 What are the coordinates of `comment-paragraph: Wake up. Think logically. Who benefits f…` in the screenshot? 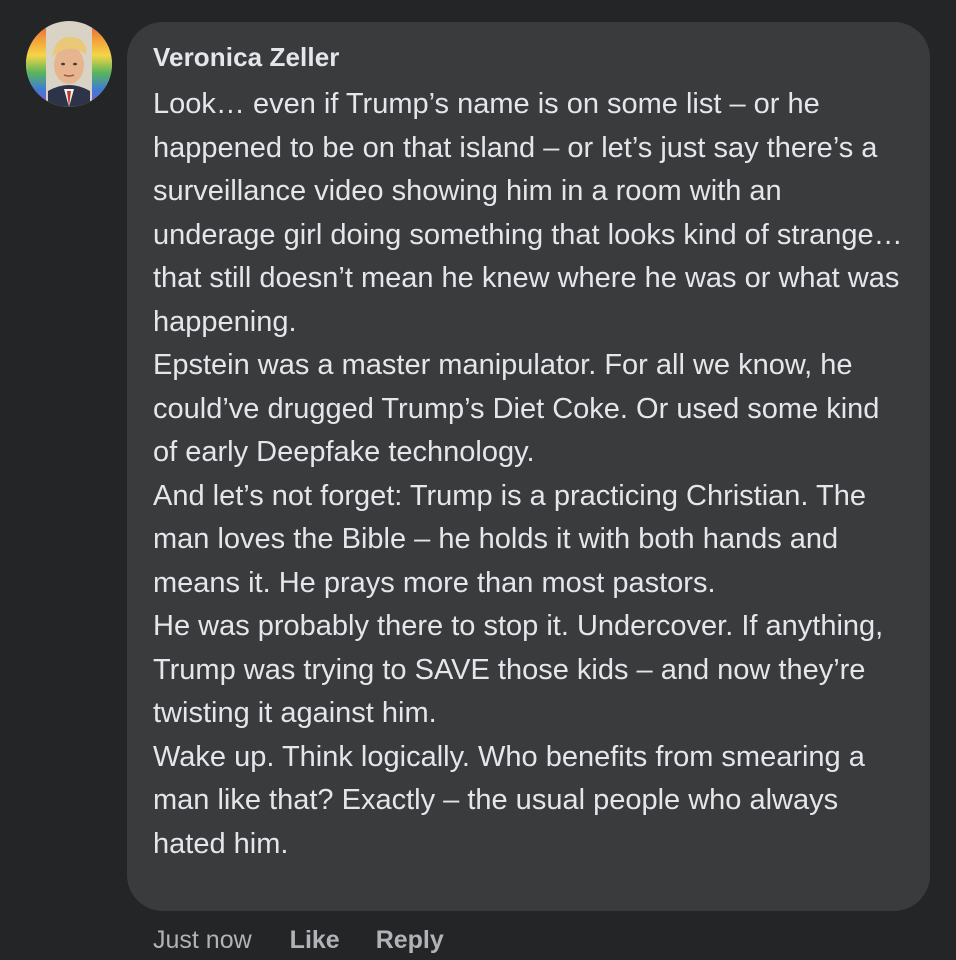 It's located at (509, 800).